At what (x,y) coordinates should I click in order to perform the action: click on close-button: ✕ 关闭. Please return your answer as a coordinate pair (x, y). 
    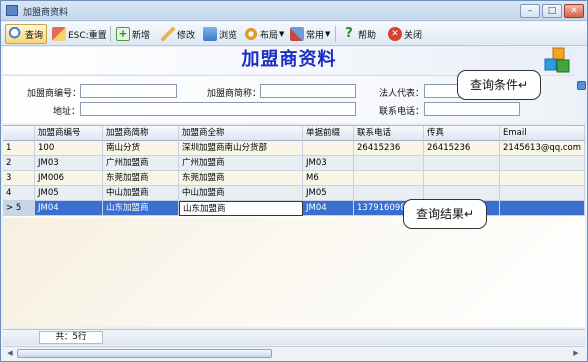
    Looking at the image, I should click on (405, 34).